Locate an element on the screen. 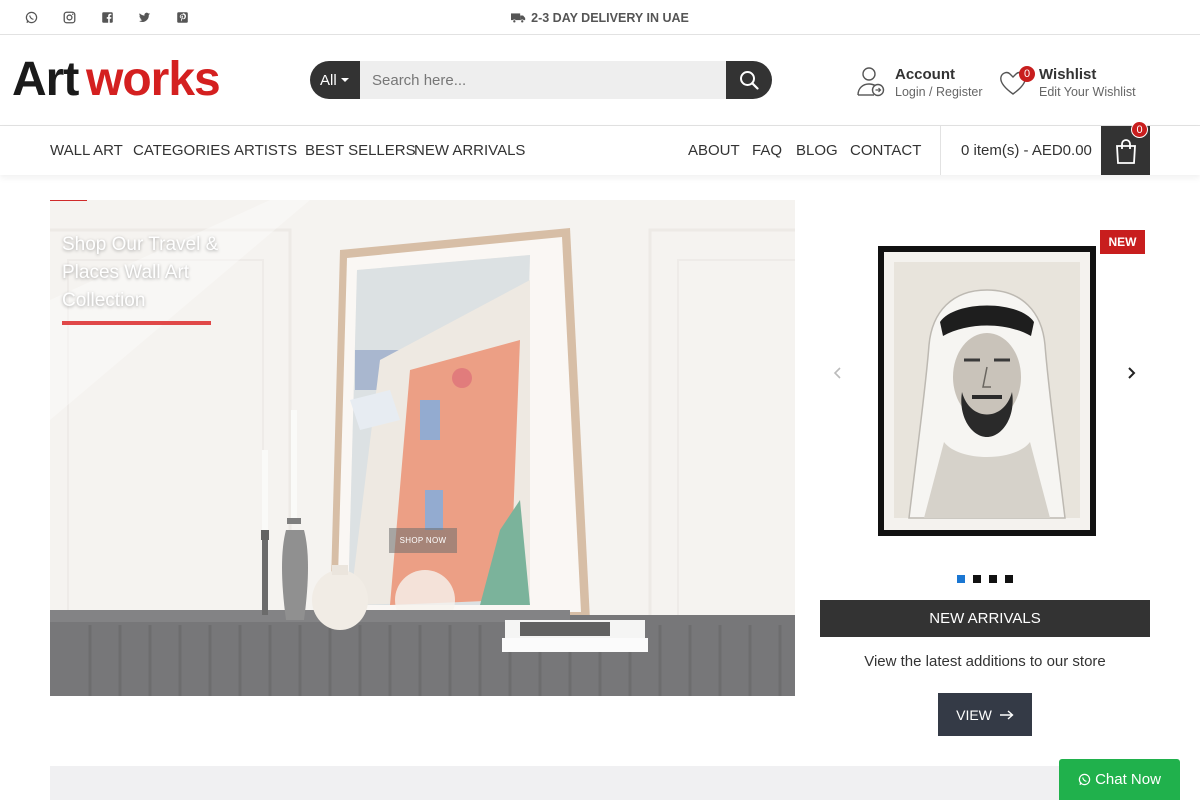 The image size is (1200, 800). wishlist-subtitle: Edit Your Wishlist is located at coordinates (1087, 92).